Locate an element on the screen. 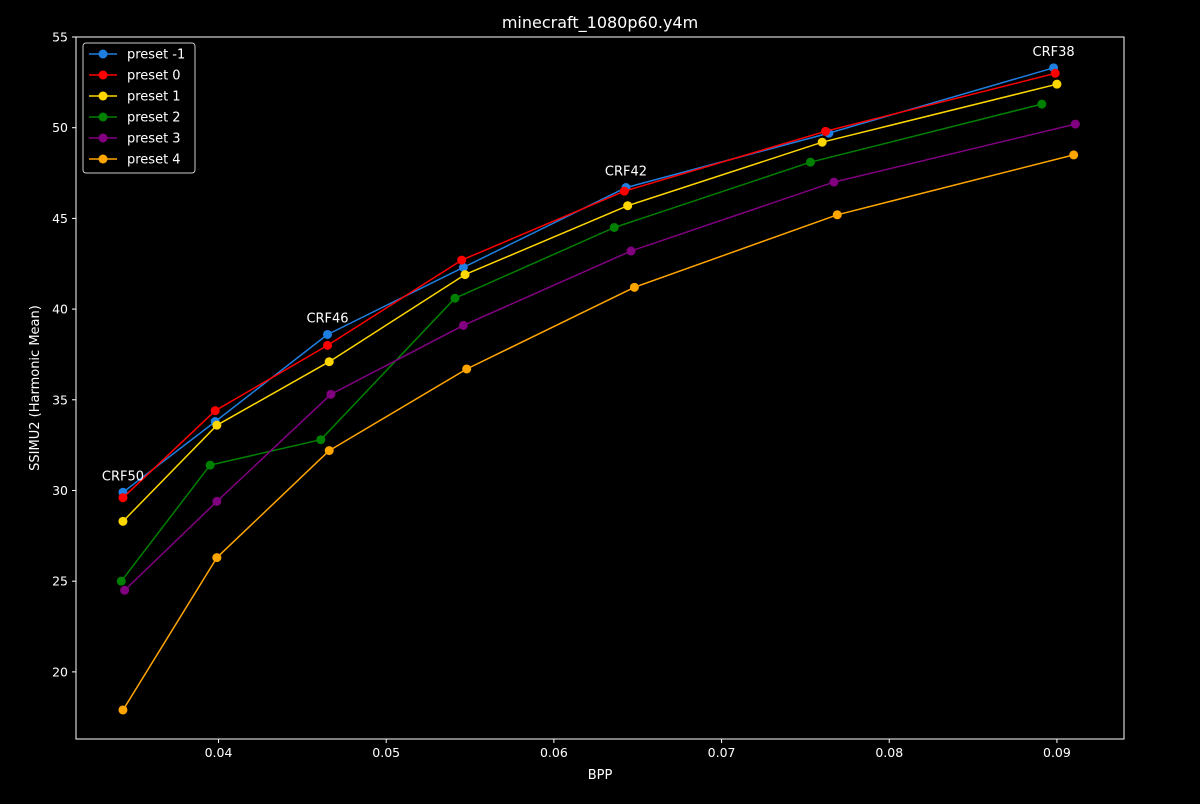 The width and height of the screenshot is (1200, 804). x-tick-label: 0.07 is located at coordinates (722, 752).